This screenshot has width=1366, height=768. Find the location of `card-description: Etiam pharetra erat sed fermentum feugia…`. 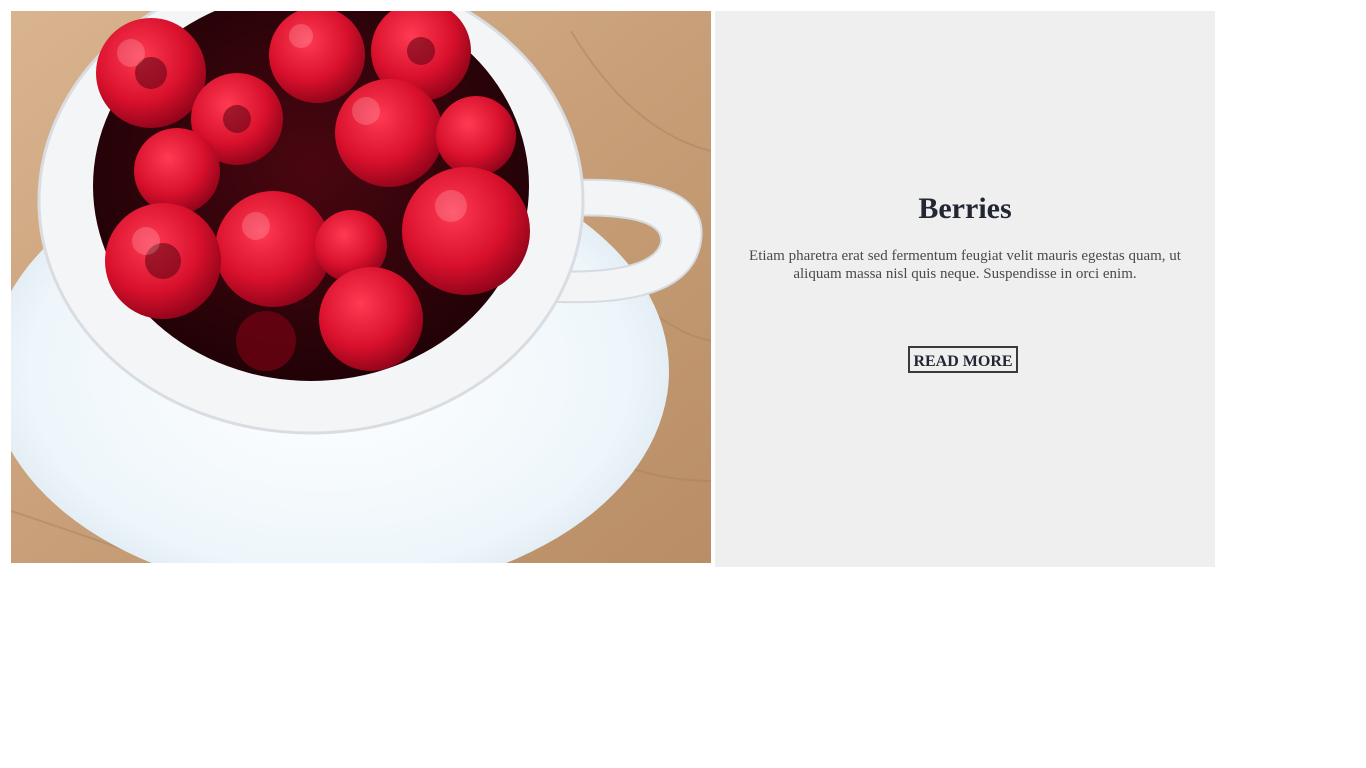

card-description: Etiam pharetra erat sed fermentum feugia… is located at coordinates (965, 265).